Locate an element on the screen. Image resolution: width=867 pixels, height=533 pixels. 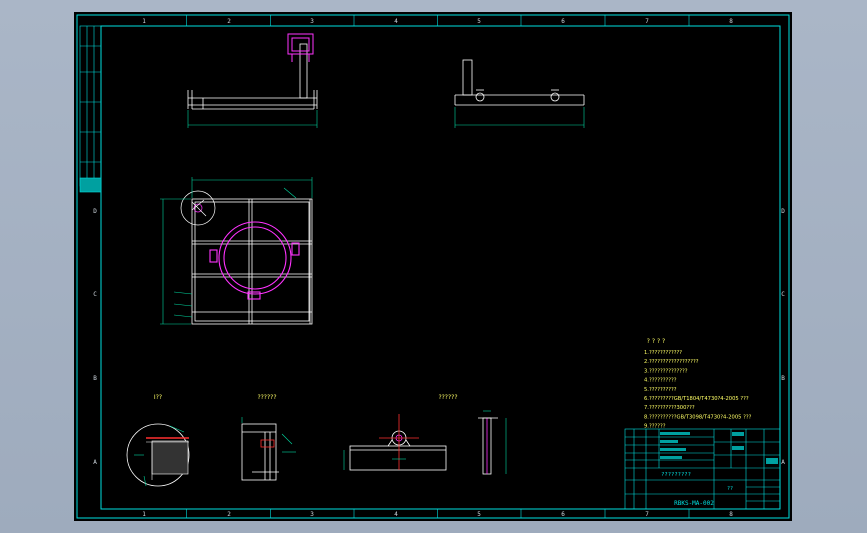
note-line: 6.?????????GB/T1804/T4730?4-2005 ??? is located at coordinates (696, 399).